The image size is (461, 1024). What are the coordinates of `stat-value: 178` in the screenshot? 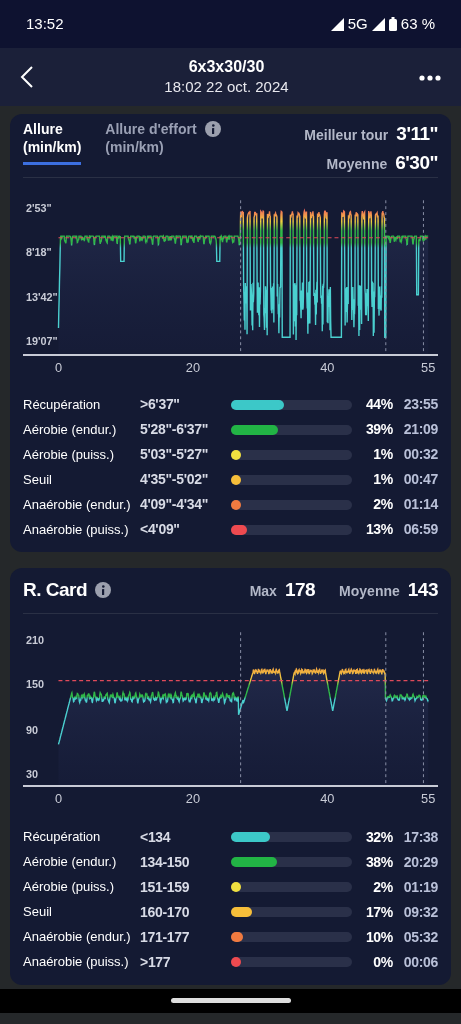 It's located at (300, 590).